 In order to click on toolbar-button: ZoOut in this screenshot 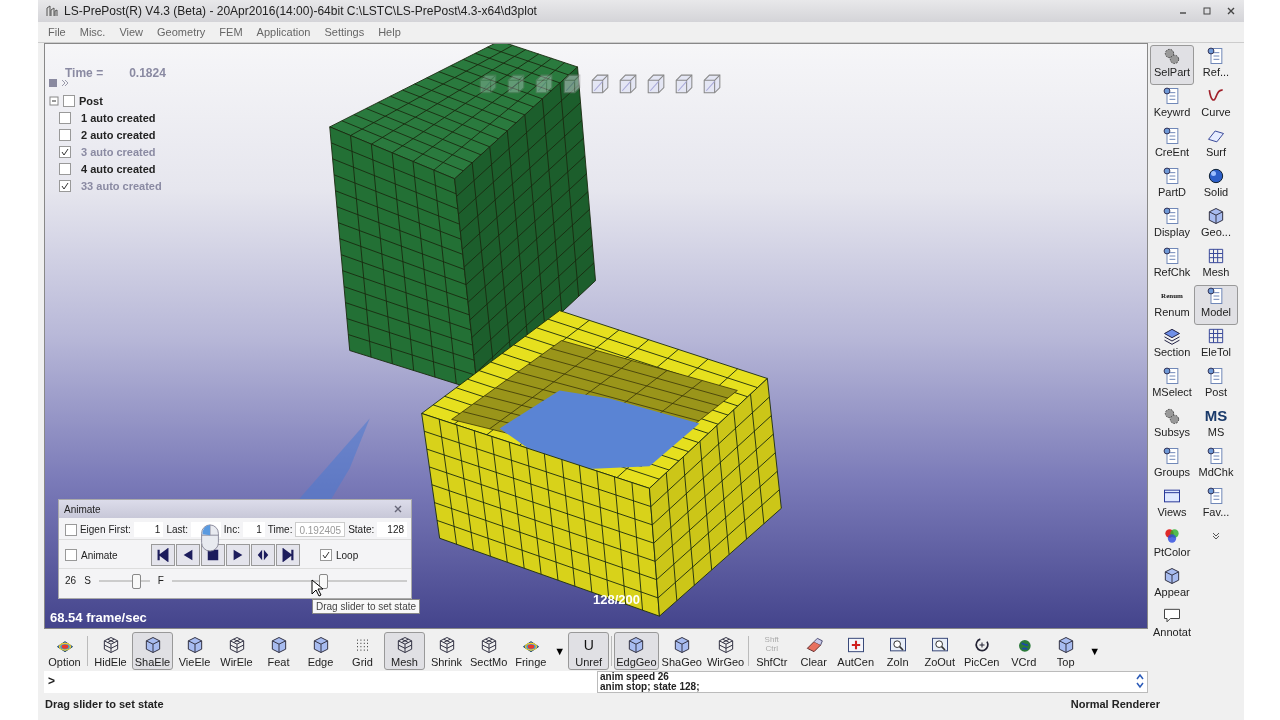, I will do `click(940, 651)`.